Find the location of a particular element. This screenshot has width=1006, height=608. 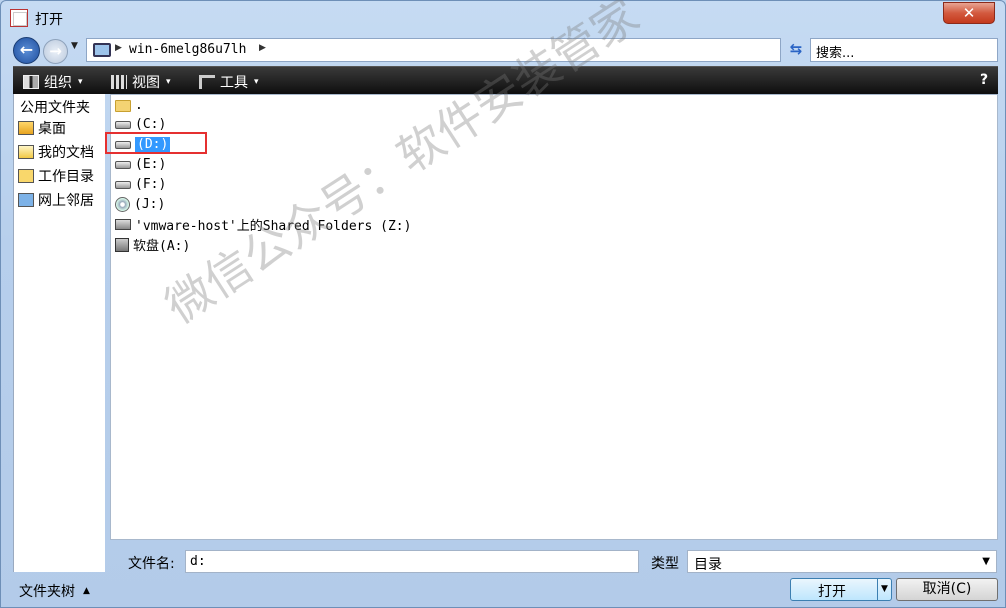

organize-menu: 组织 ▾ is located at coordinates (53, 82).